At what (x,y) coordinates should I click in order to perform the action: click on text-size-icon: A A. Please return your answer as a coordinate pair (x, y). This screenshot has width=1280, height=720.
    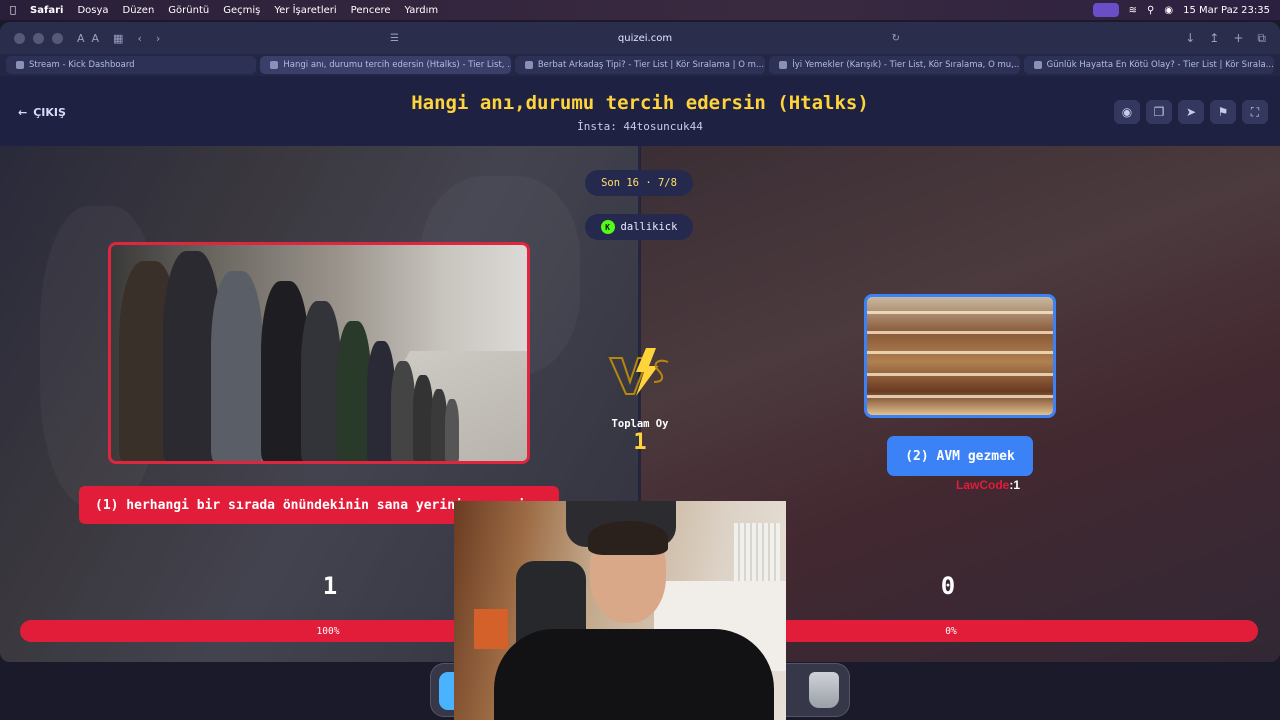
    Looking at the image, I should click on (88, 38).